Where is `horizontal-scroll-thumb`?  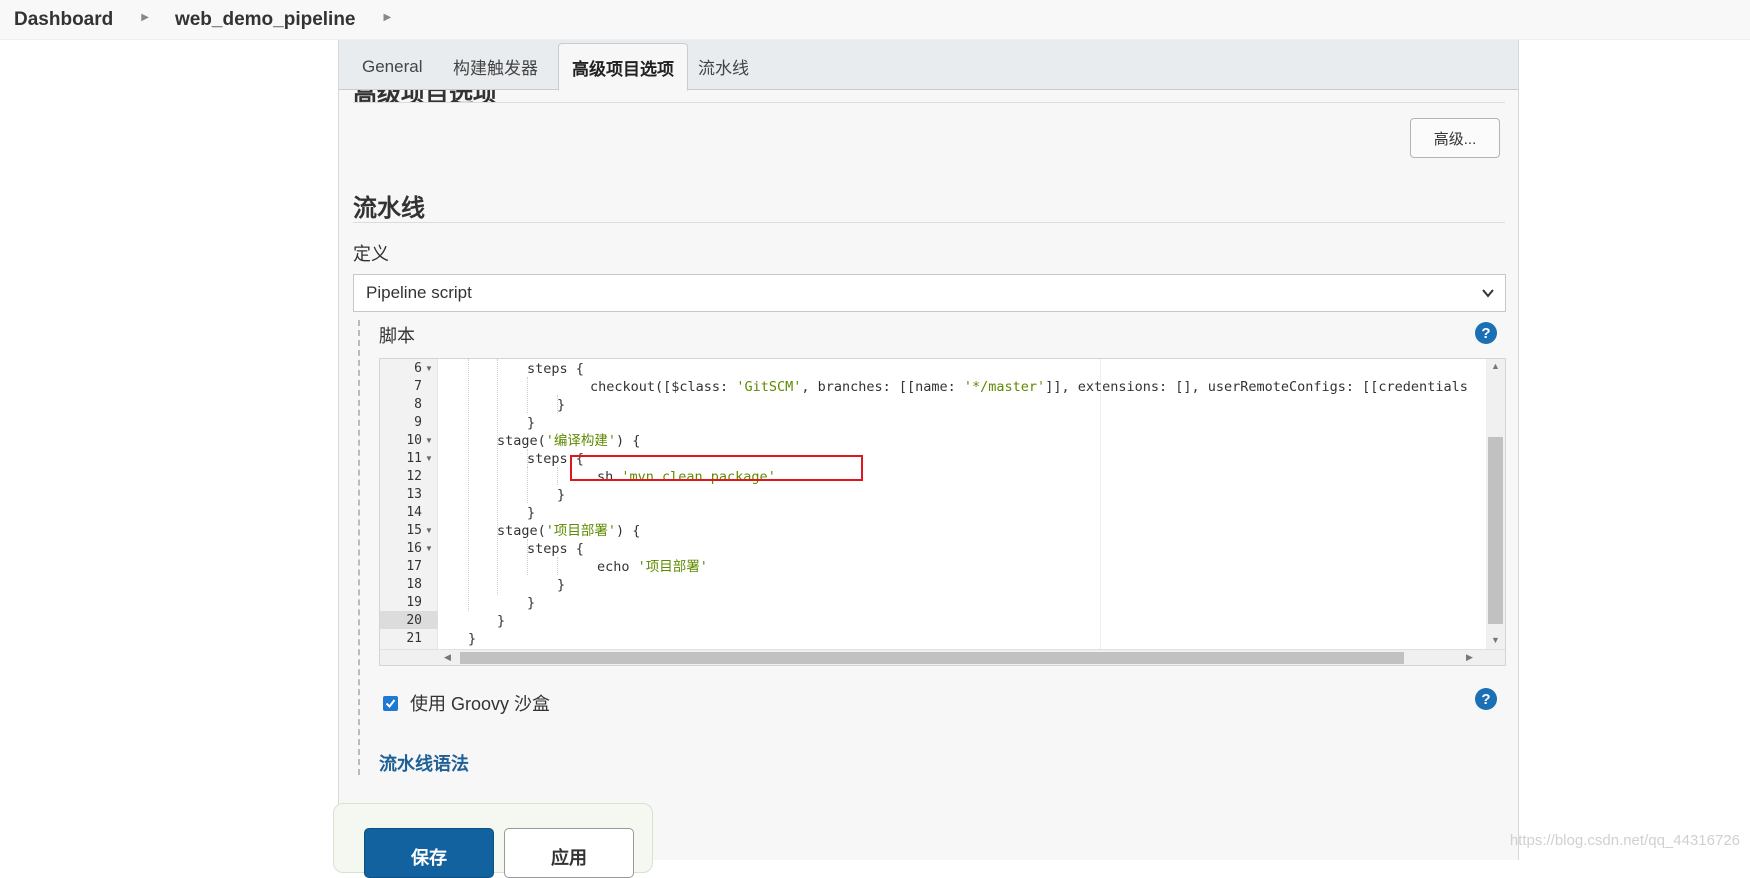
horizontal-scroll-thumb is located at coordinates (932, 658).